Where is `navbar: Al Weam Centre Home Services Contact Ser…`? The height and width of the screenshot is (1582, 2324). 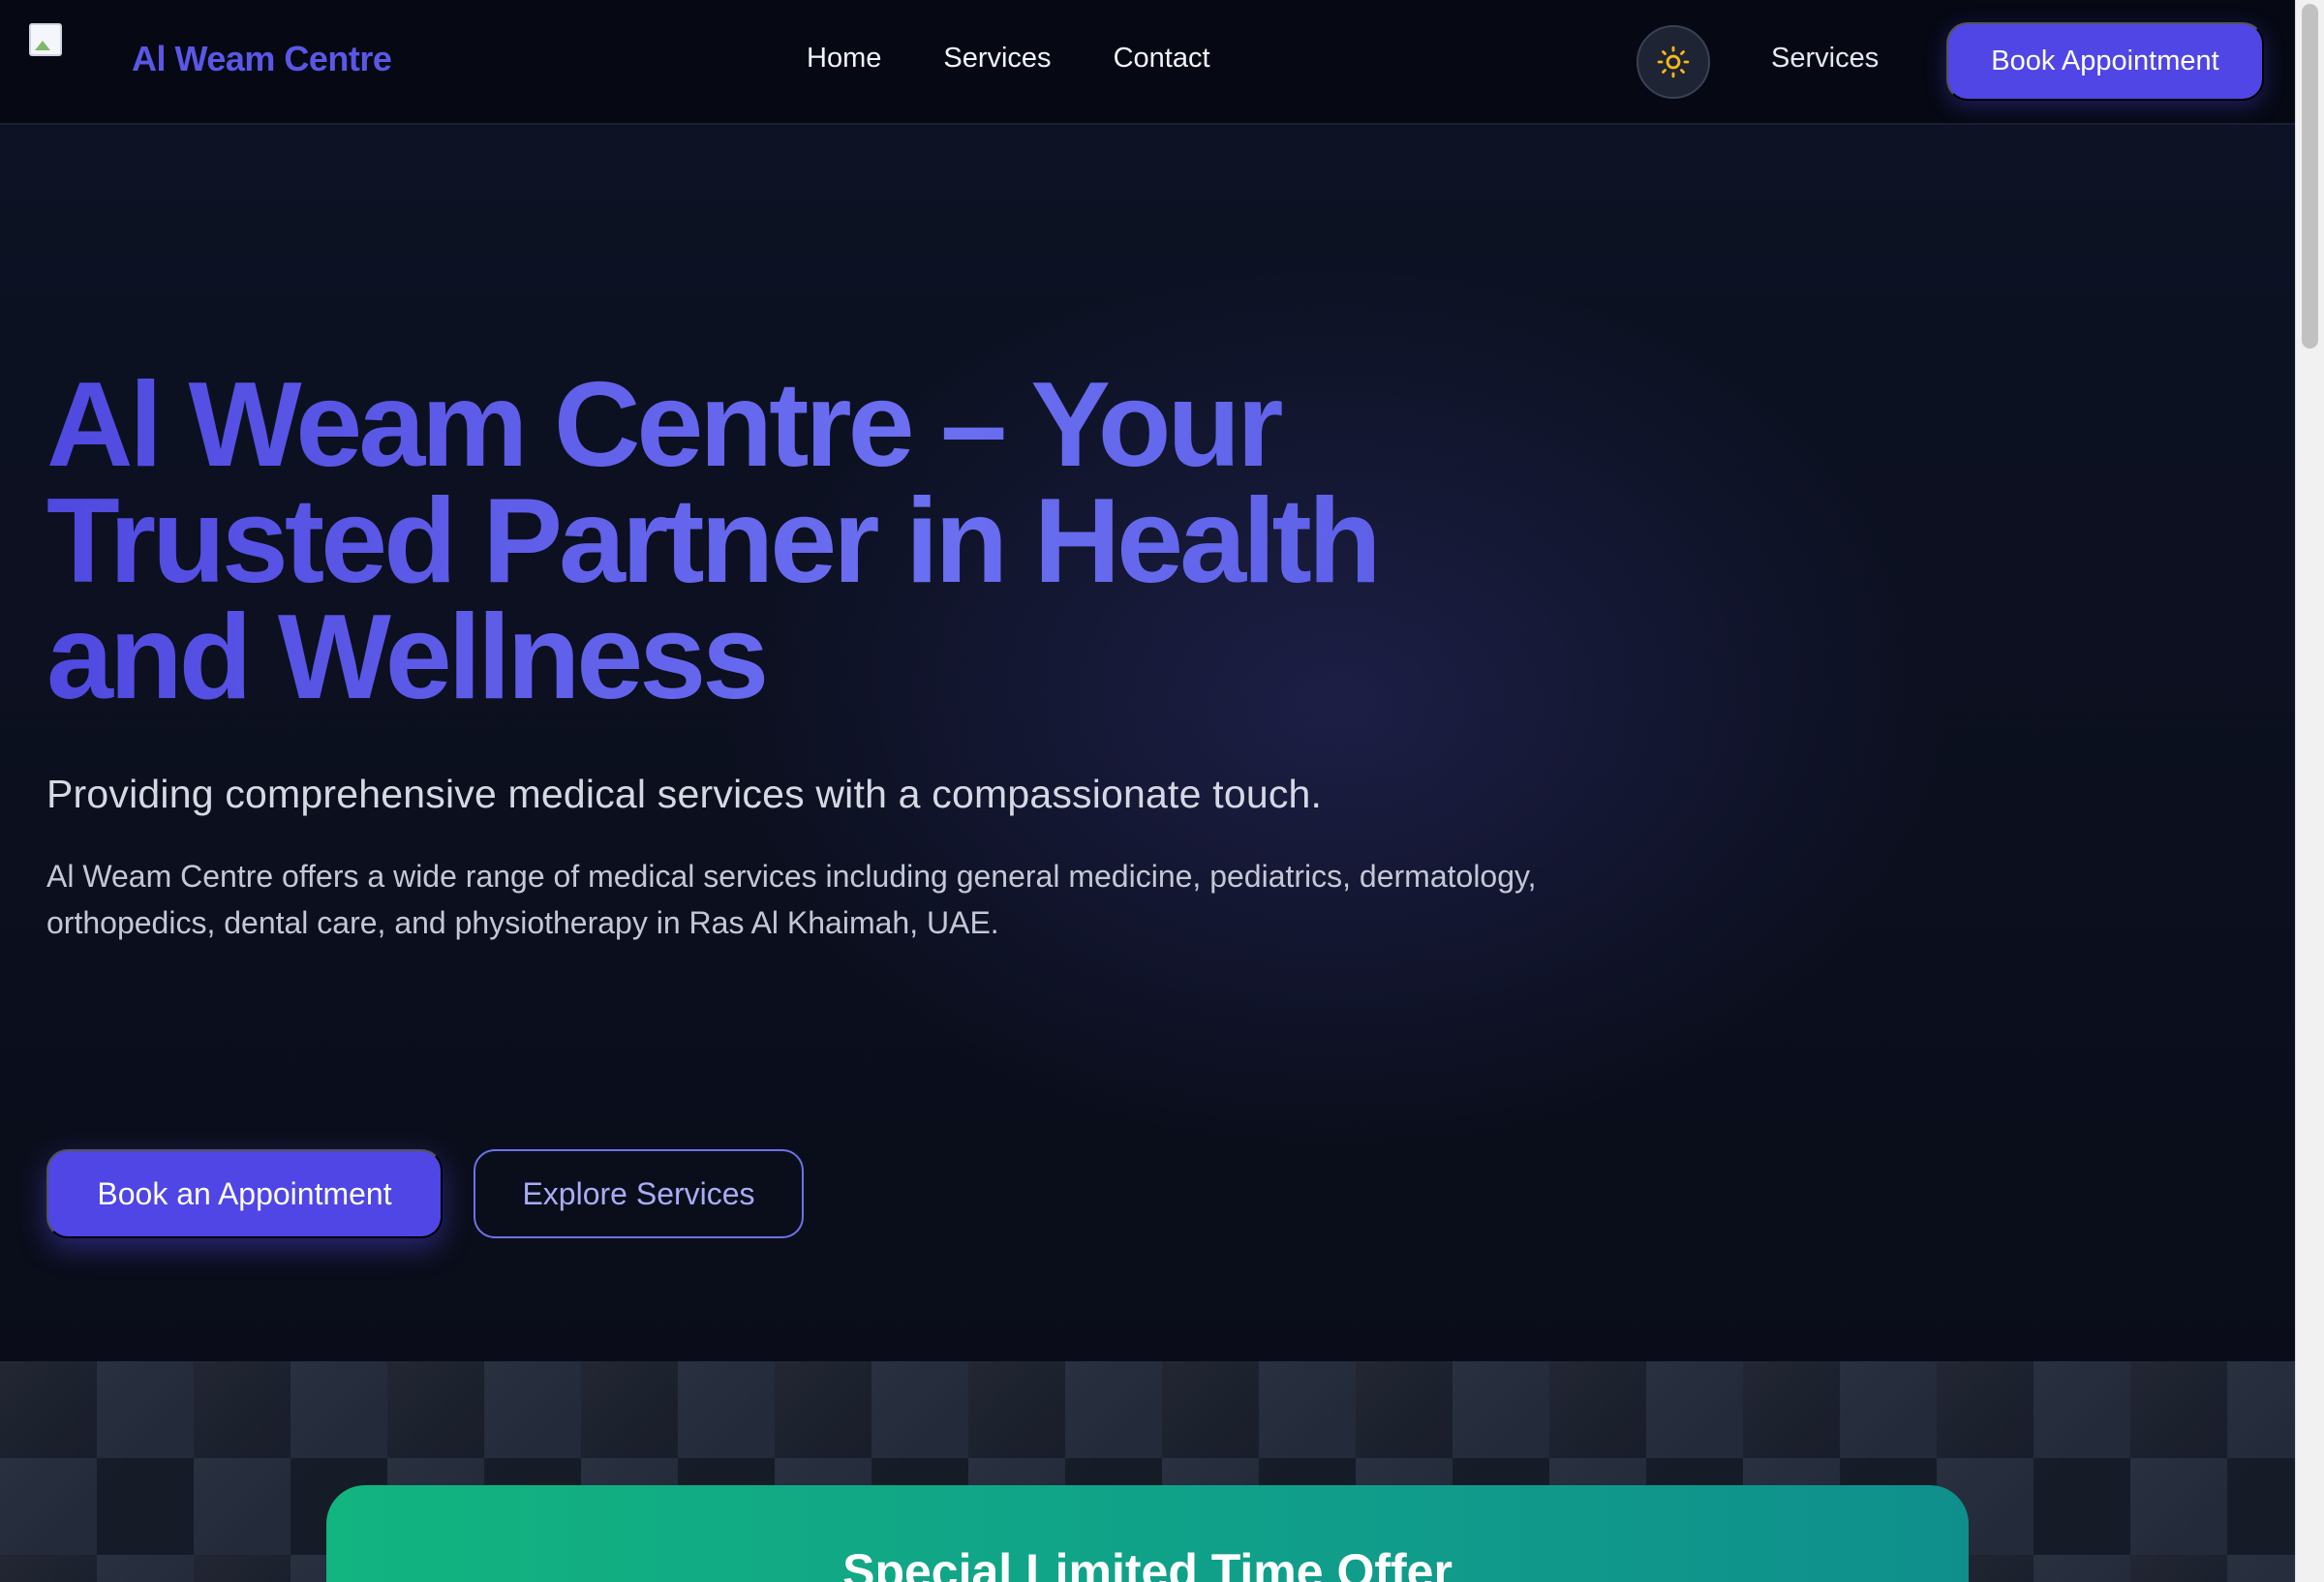
navbar: Al Weam Centre Home Services Contact Ser… is located at coordinates (1148, 62).